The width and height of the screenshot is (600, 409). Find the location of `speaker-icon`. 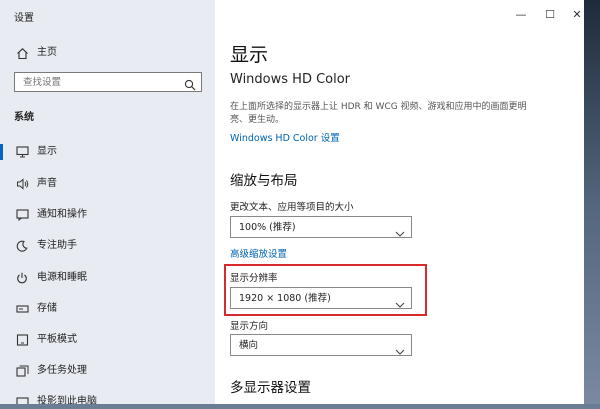

speaker-icon is located at coordinates (22, 184).